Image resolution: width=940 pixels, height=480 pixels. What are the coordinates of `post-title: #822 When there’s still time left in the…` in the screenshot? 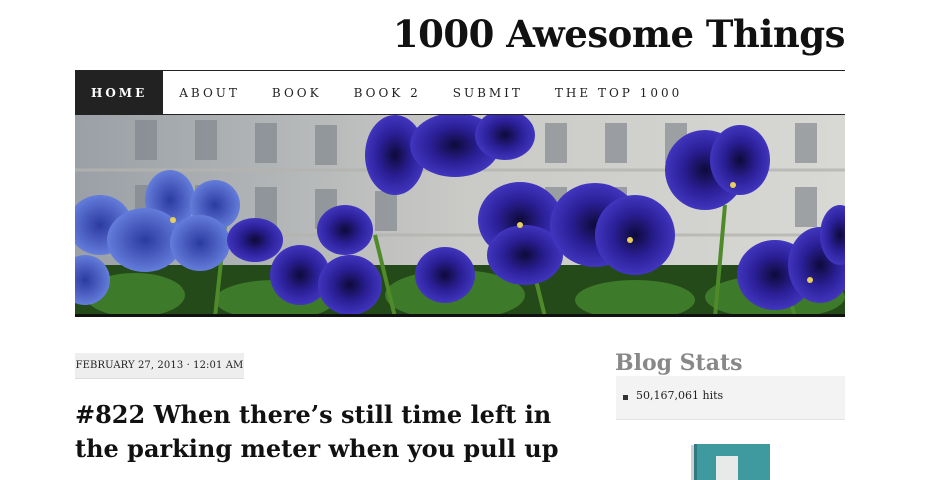 It's located at (325, 432).